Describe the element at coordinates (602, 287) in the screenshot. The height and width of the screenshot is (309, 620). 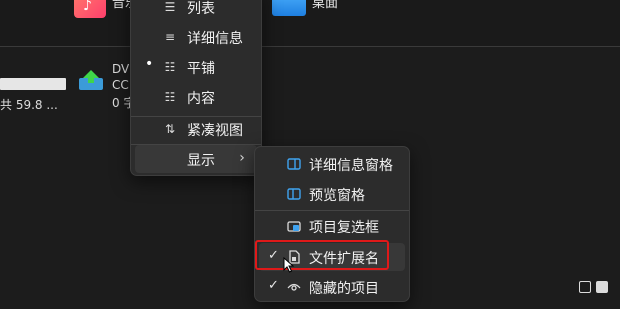
I see `tiles-view-toggle-icon` at that location.